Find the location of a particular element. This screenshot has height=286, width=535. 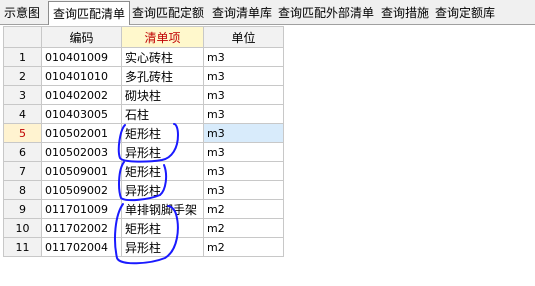

header-bill-item: 清单项 is located at coordinates (162, 37).